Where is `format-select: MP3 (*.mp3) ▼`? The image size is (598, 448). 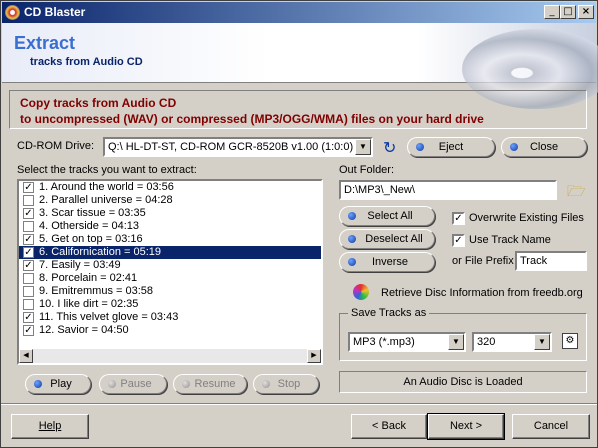 format-select: MP3 (*.mp3) ▼ is located at coordinates (407, 342).